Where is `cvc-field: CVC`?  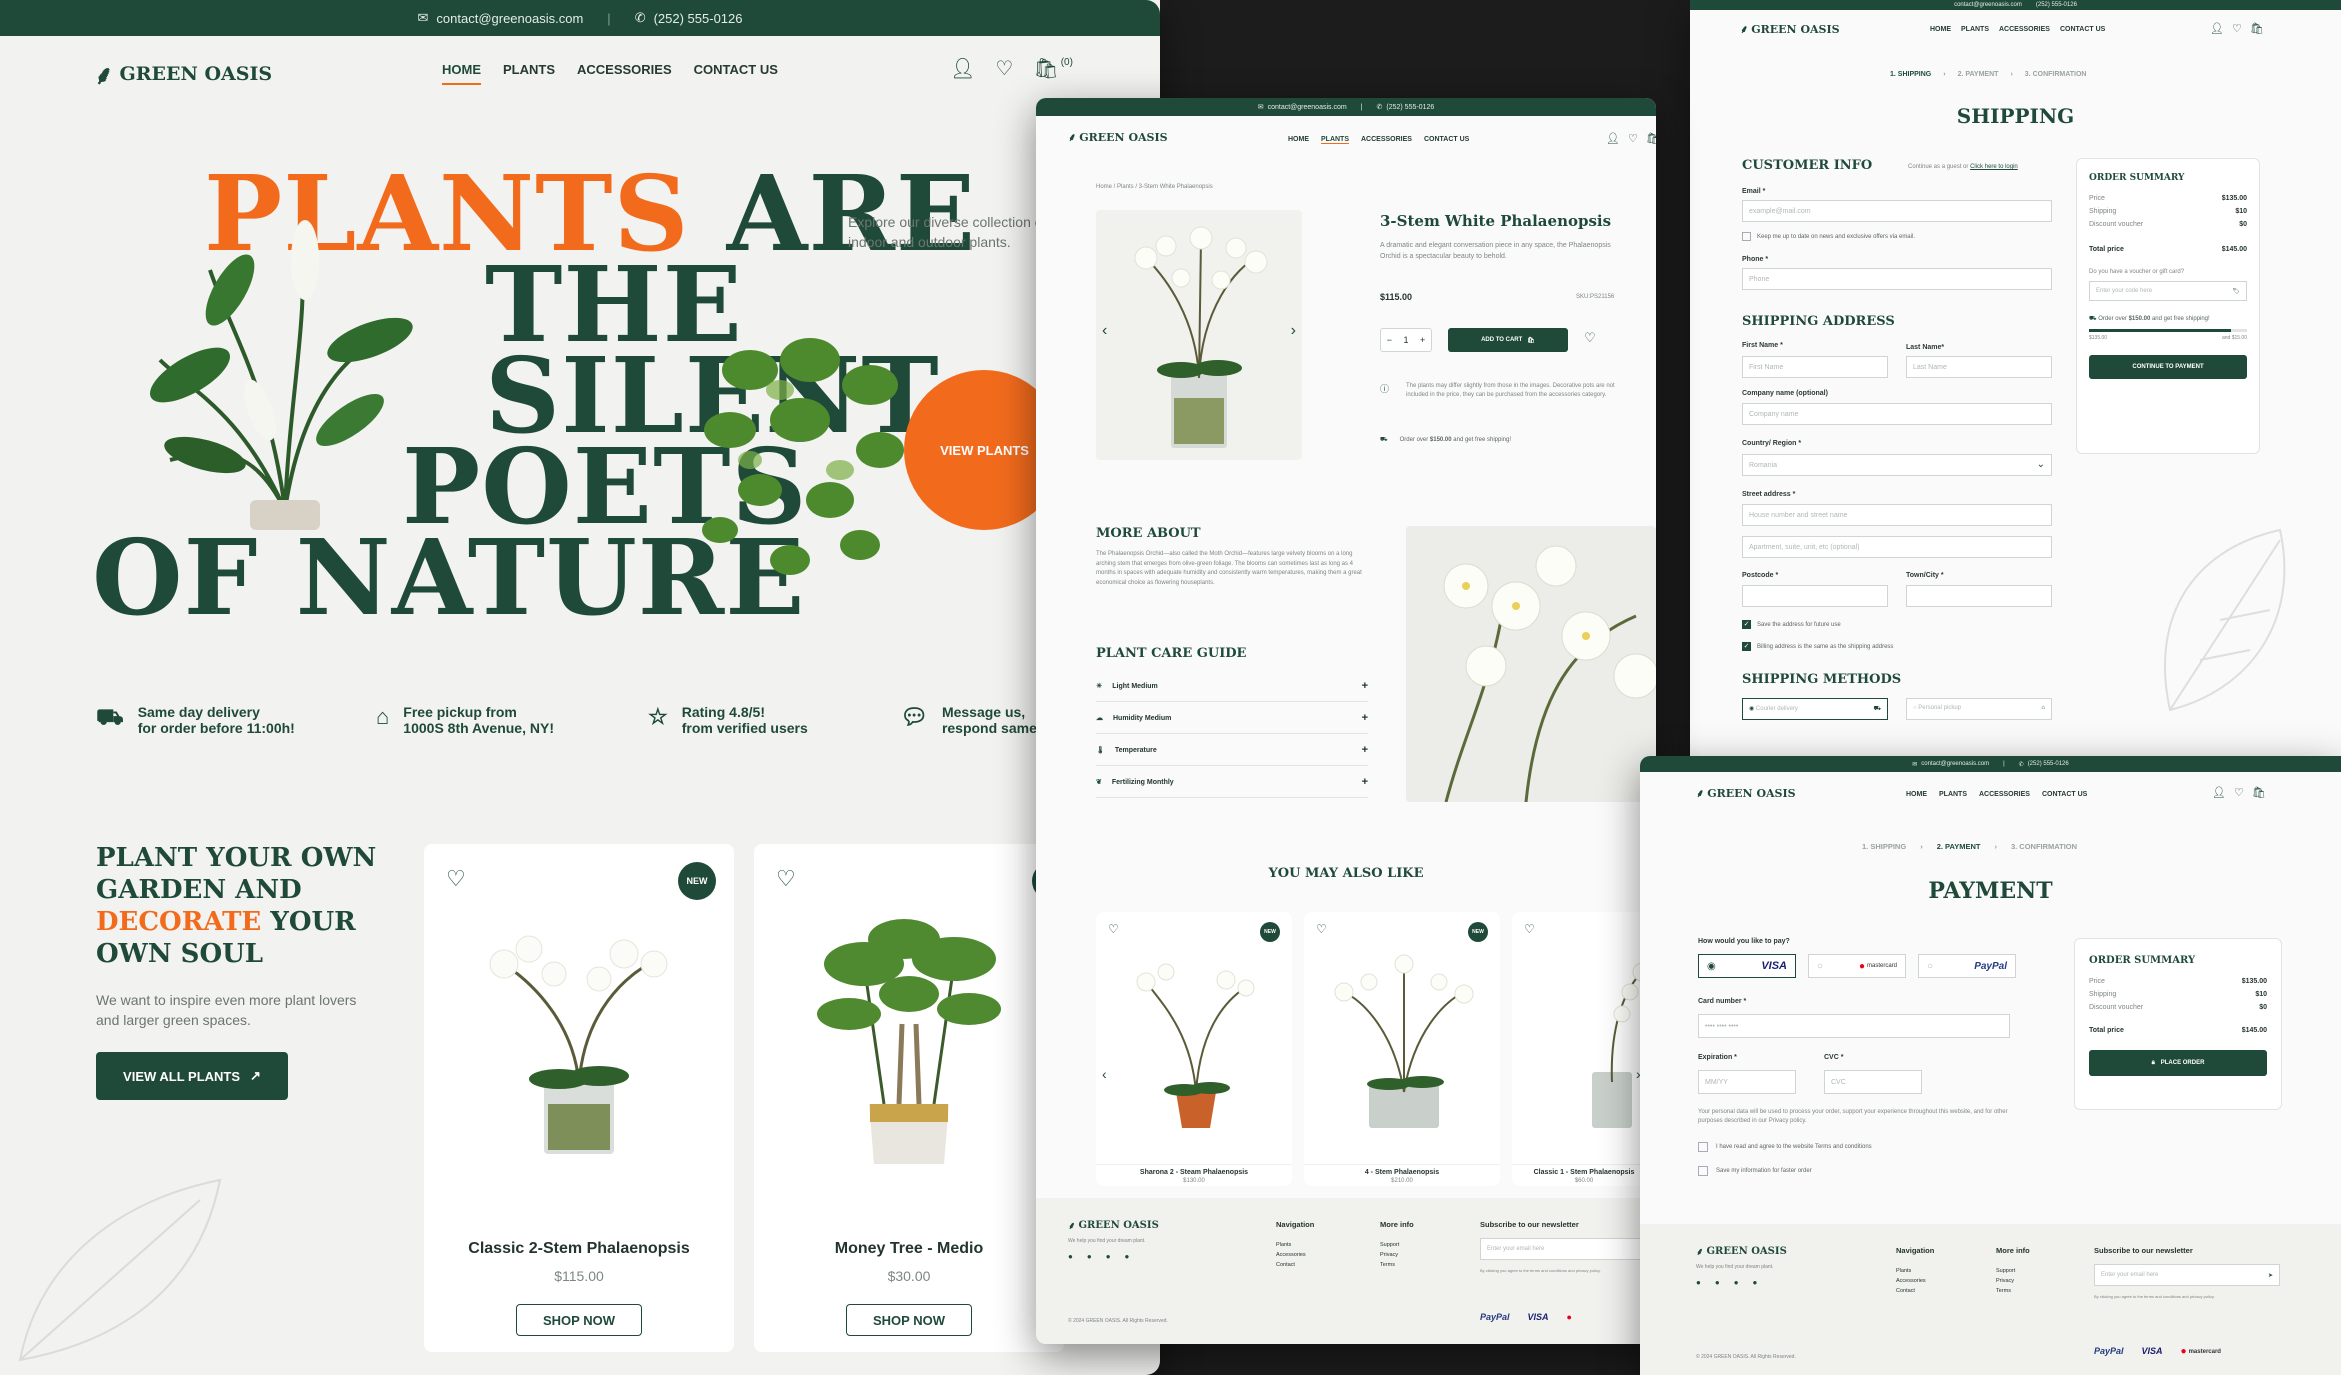 cvc-field: CVC is located at coordinates (1873, 1082).